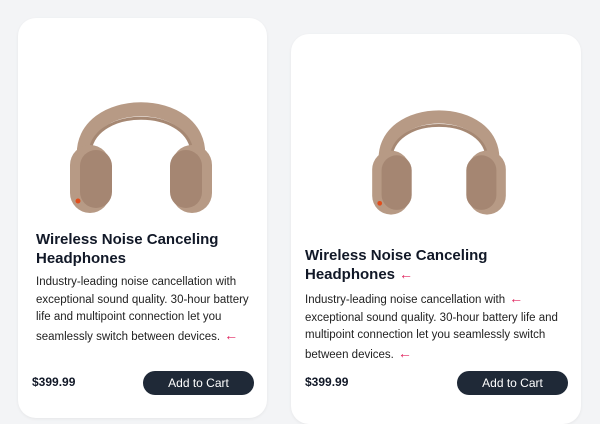 This screenshot has height=424, width=600. I want to click on product-title: Wireless Noise Canceling Headphones, so click(127, 249).